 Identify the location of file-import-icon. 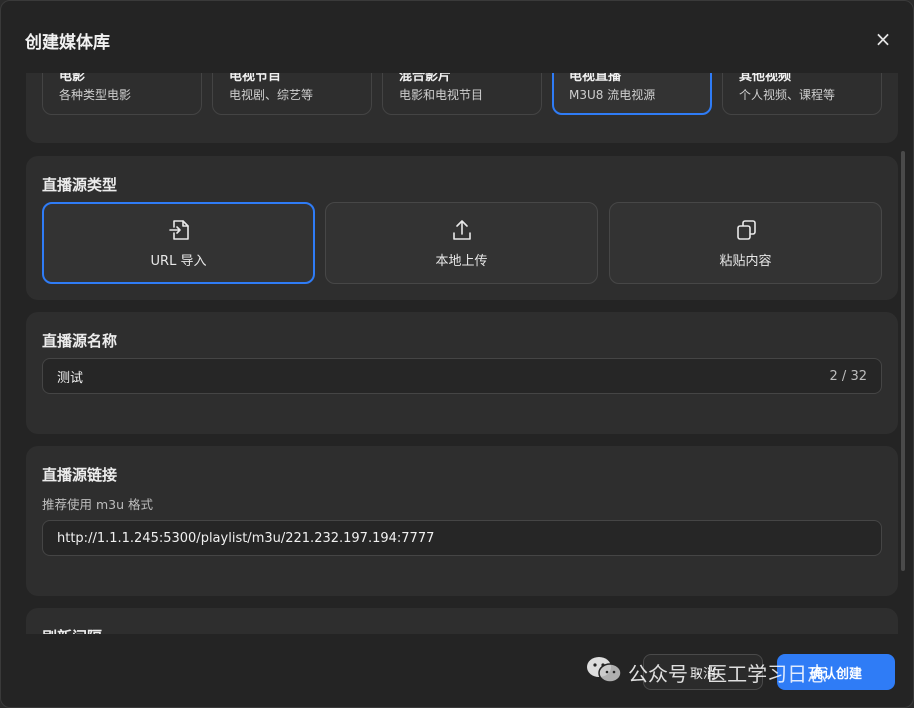
(179, 230).